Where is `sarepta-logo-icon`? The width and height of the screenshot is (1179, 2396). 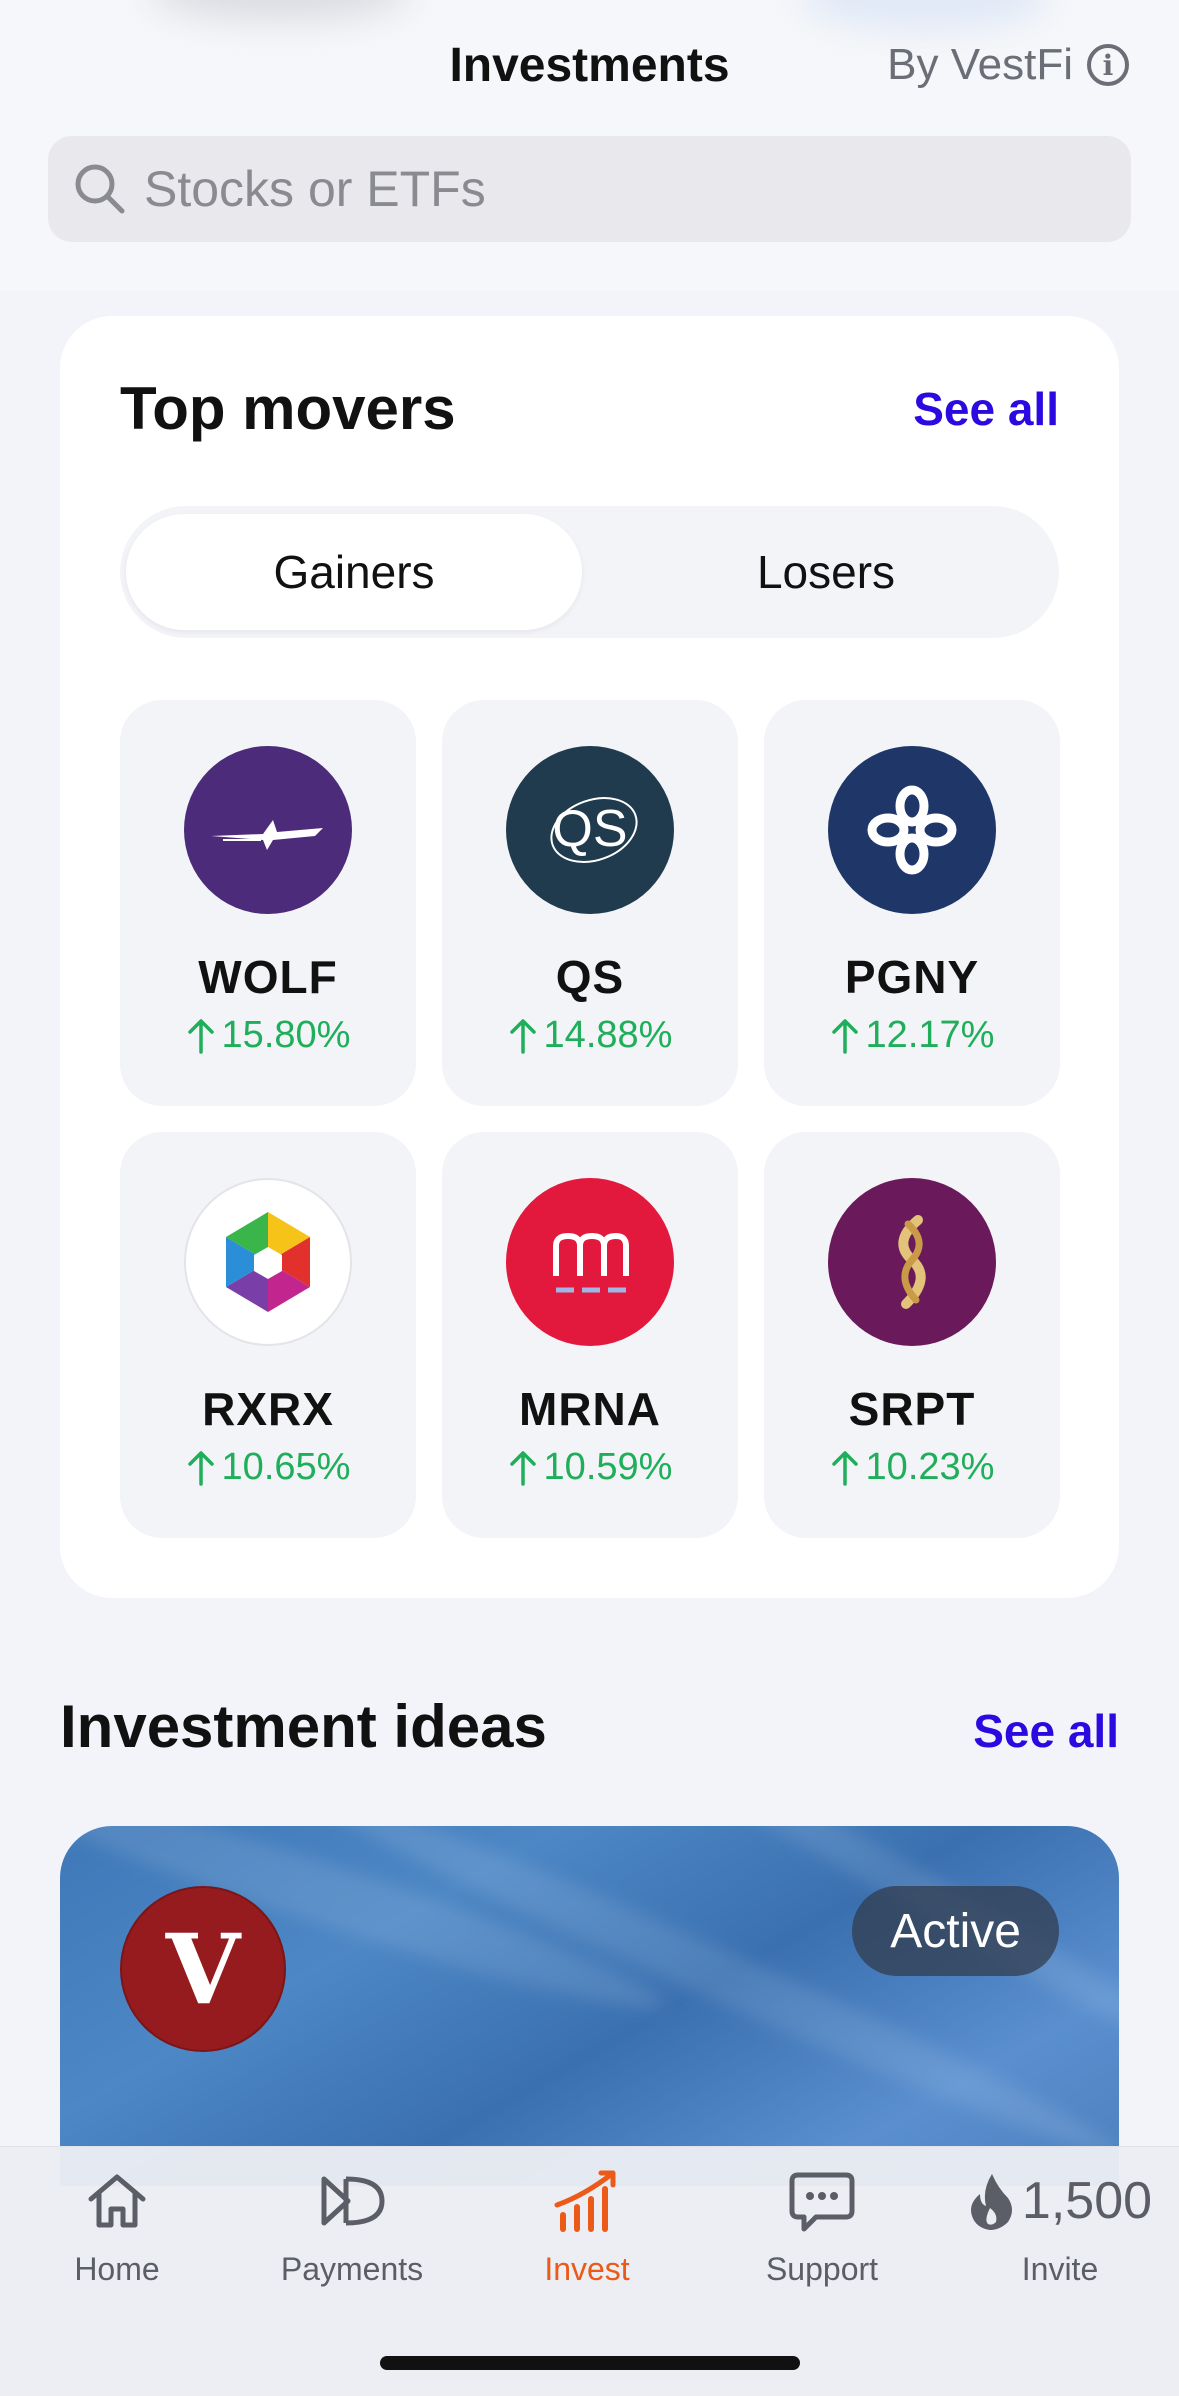 sarepta-logo-icon is located at coordinates (912, 1262).